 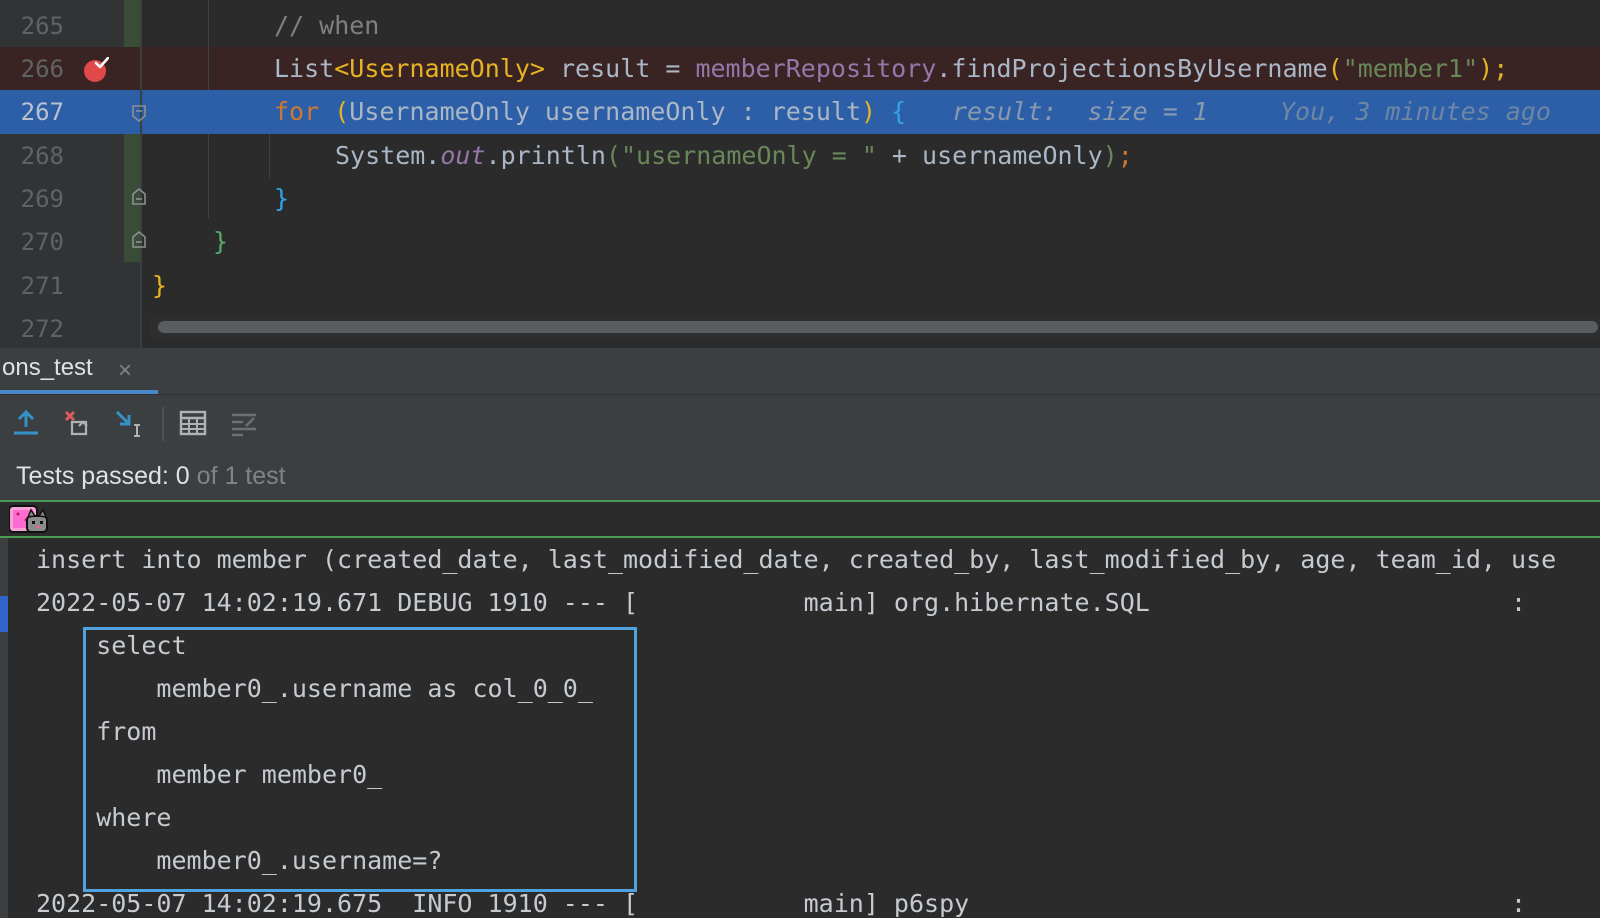 What do you see at coordinates (463, 155) in the screenshot?
I see `static-field-token: out` at bounding box center [463, 155].